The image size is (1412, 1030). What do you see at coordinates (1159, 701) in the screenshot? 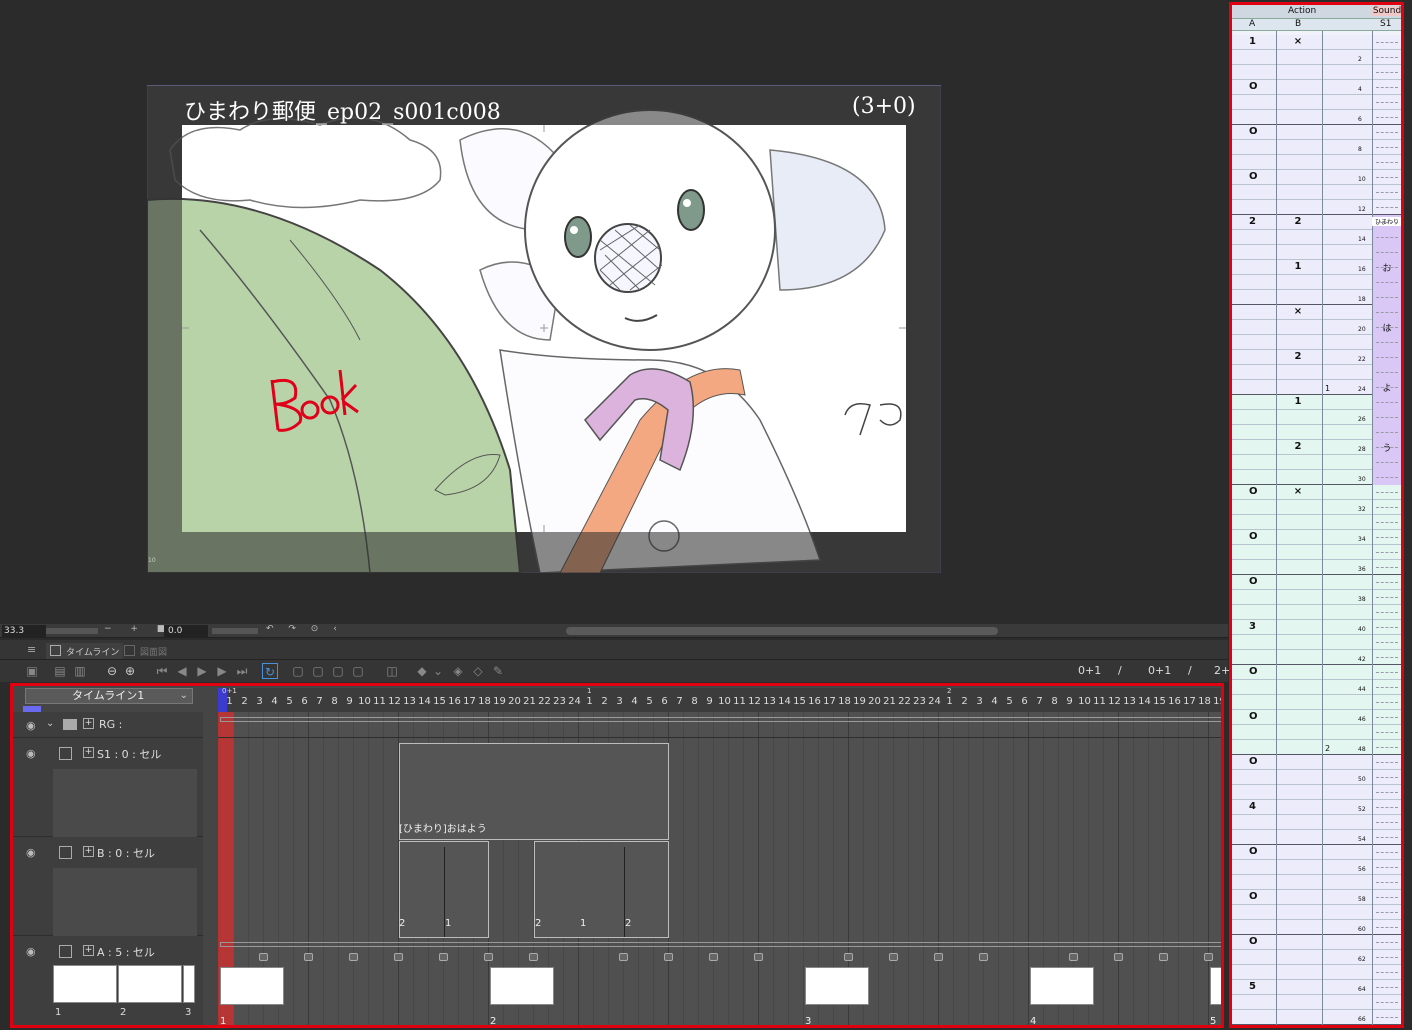
I see `ruler-frame-number: 15` at bounding box center [1159, 701].